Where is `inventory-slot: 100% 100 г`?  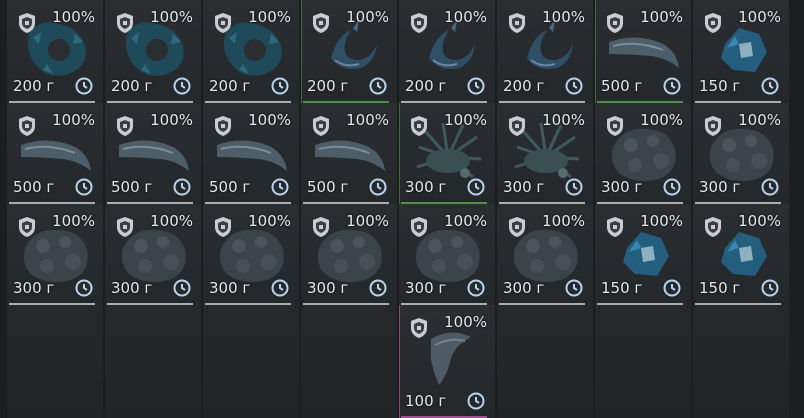 inventory-slot: 100% 100 г is located at coordinates (446, 361).